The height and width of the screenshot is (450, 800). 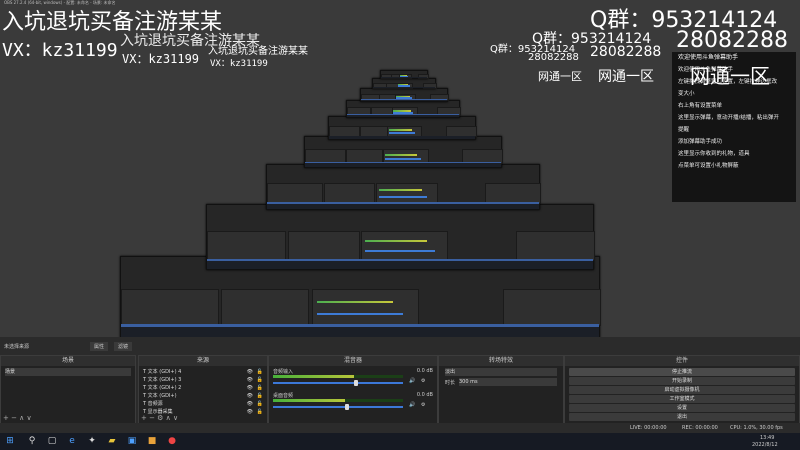 I want to click on danmaku-line: 提醒, so click(x=684, y=130).